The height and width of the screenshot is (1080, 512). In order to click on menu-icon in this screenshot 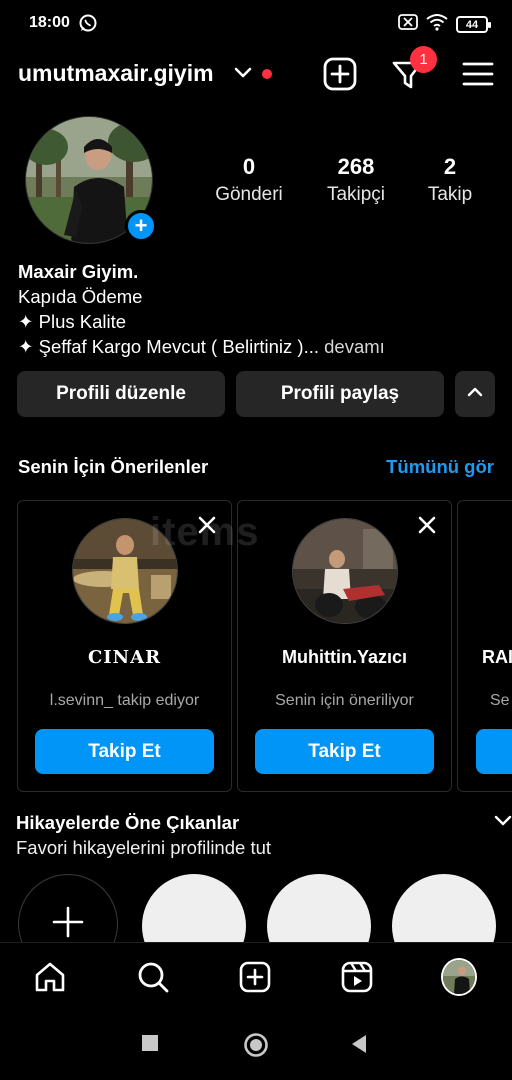, I will do `click(478, 76)`.